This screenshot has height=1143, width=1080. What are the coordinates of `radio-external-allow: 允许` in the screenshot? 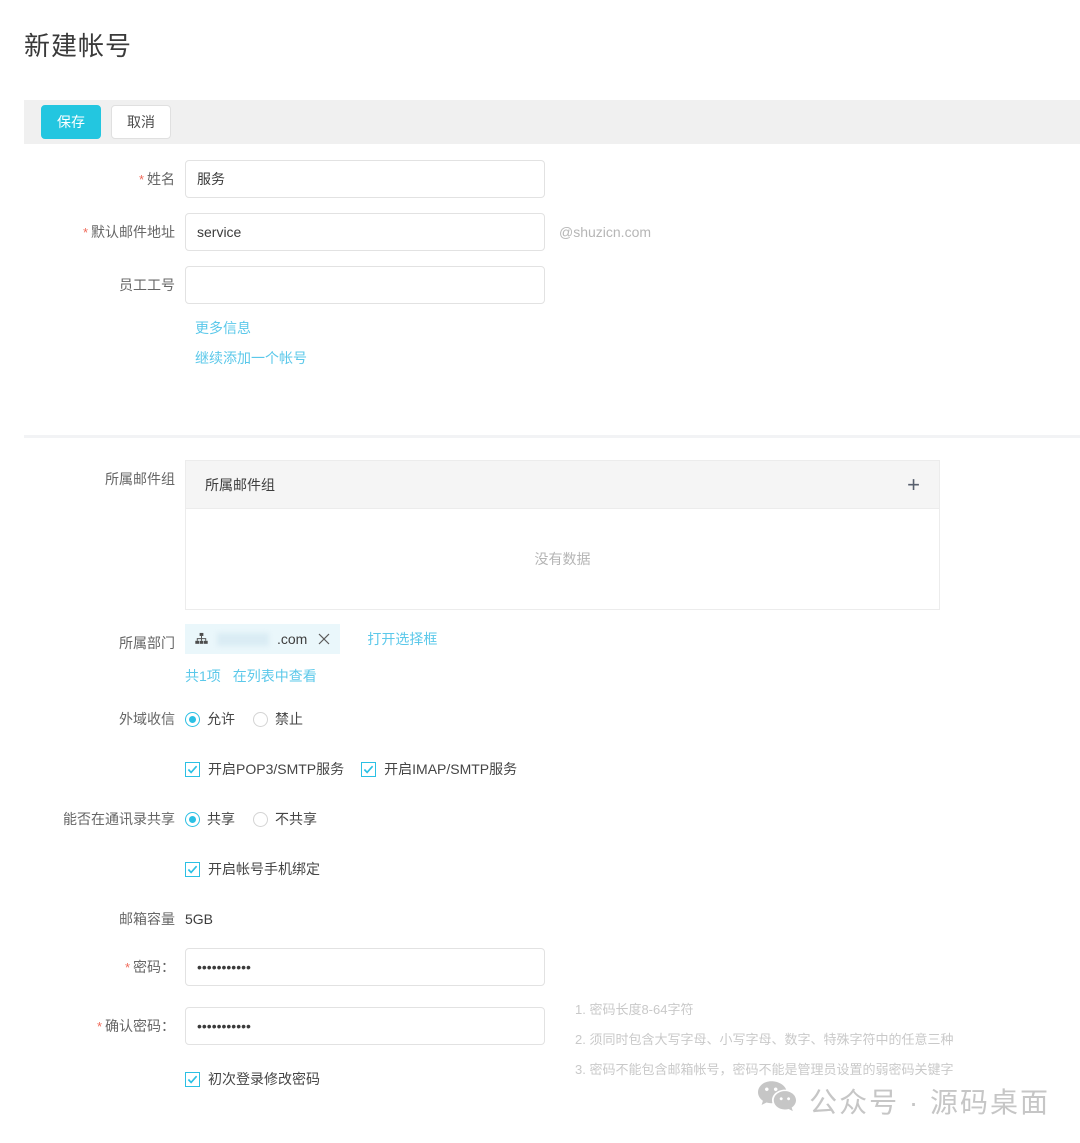 It's located at (210, 719).